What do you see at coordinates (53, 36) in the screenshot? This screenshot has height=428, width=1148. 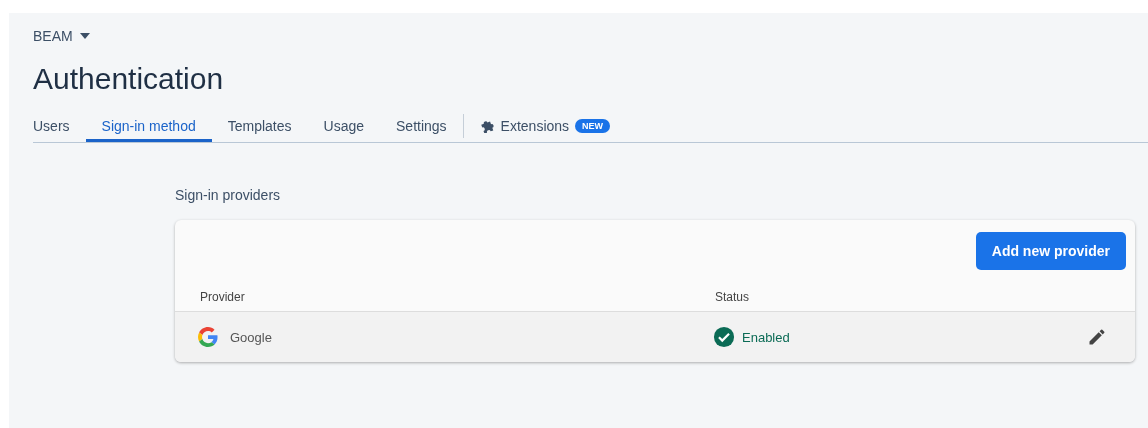 I see `project-name: BEAM` at bounding box center [53, 36].